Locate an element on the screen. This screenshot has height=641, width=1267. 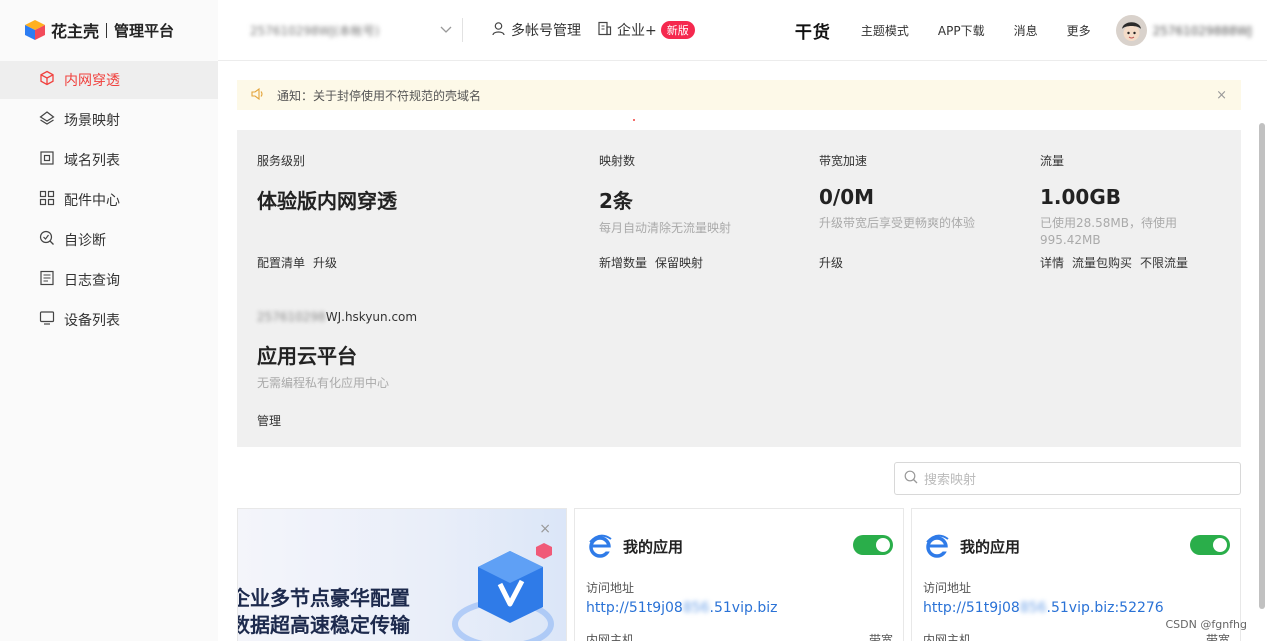
sidebar-item-domain-list: 域名列表 is located at coordinates (109, 160).